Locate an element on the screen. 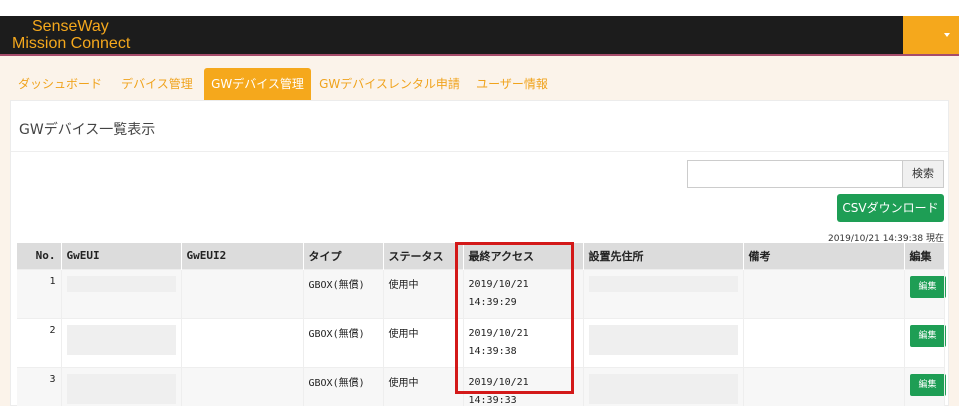  access-time: 14:39:38 is located at coordinates (492, 351).